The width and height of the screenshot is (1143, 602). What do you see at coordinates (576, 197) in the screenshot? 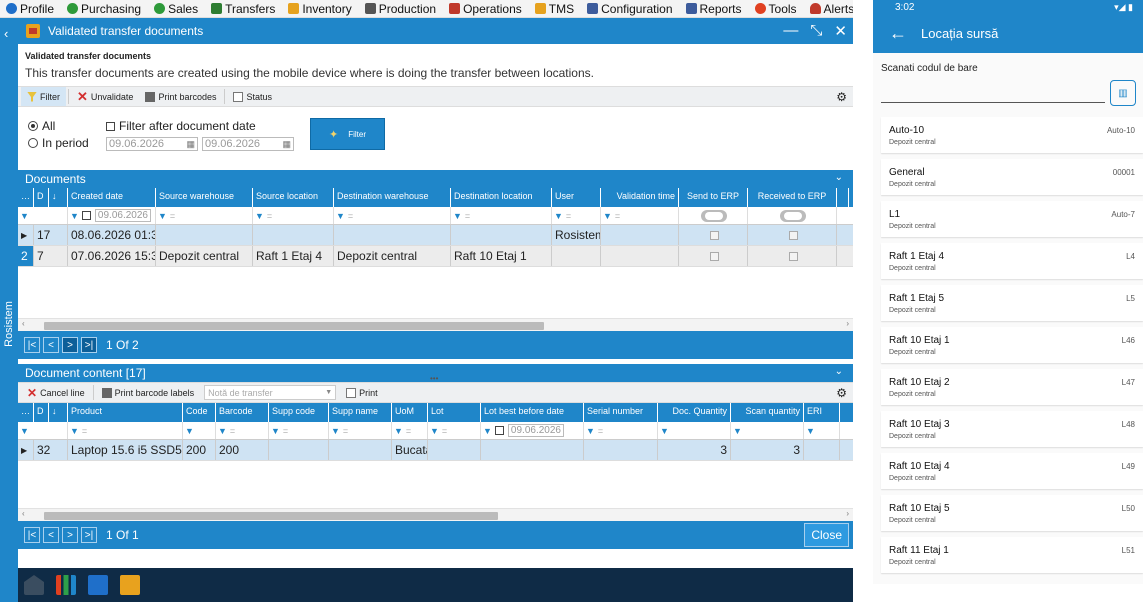
I see `col-user: User` at bounding box center [576, 197].